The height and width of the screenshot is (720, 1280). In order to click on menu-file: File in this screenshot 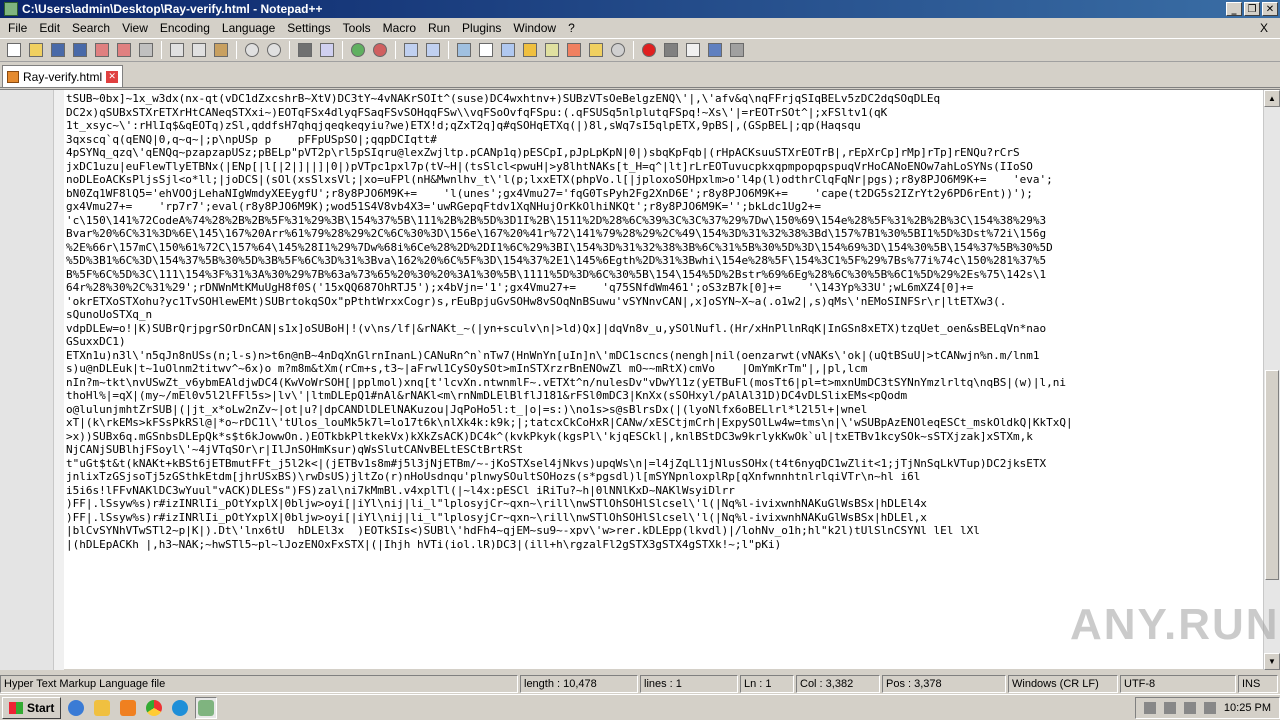, I will do `click(17, 28)`.